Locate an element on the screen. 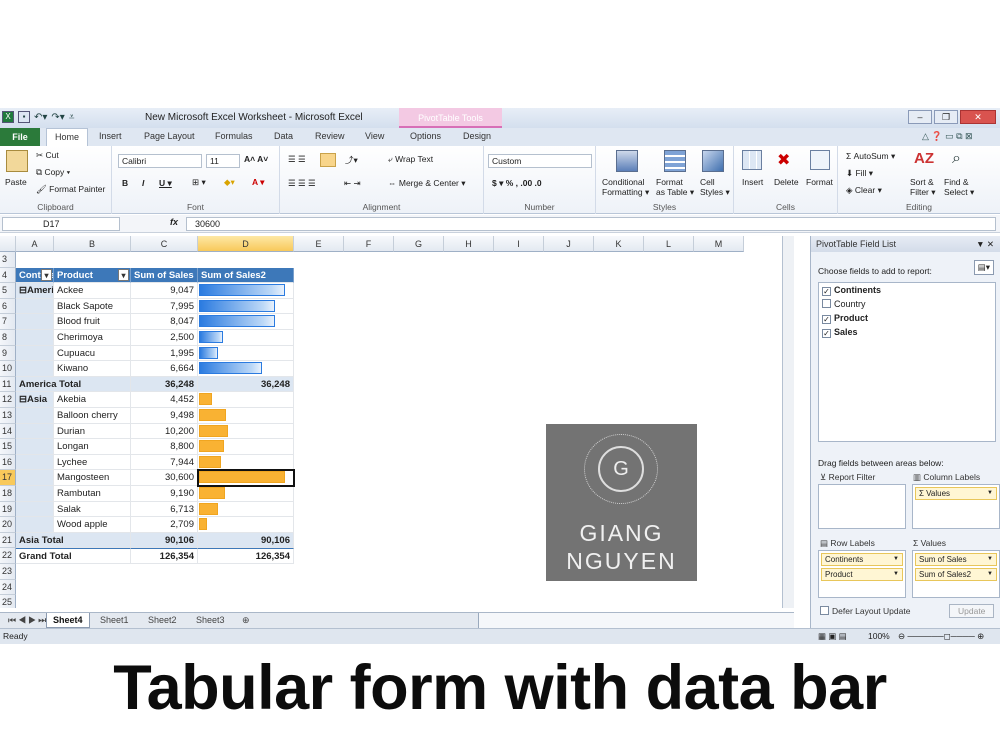 The image size is (1000, 750). product-cell: Akebia is located at coordinates (92, 400).